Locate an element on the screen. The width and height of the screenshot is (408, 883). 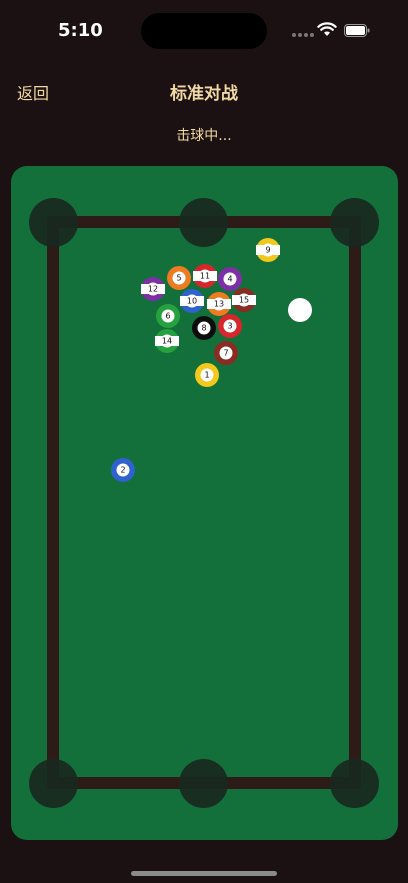
ball-7: 7 is located at coordinates (226, 353).